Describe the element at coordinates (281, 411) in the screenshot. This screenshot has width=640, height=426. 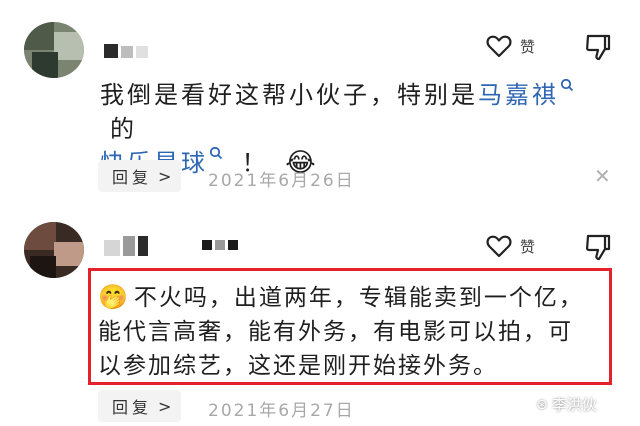
I see `comment-date: 2021年6月27日` at that location.